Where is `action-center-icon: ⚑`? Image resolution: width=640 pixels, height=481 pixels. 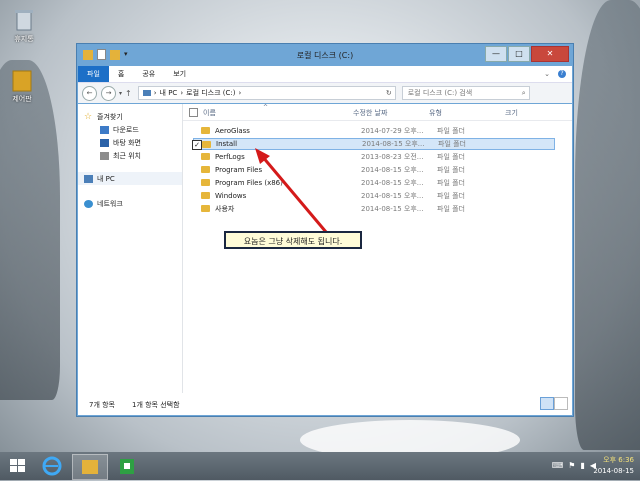 action-center-icon: ⚑ is located at coordinates (571, 465).